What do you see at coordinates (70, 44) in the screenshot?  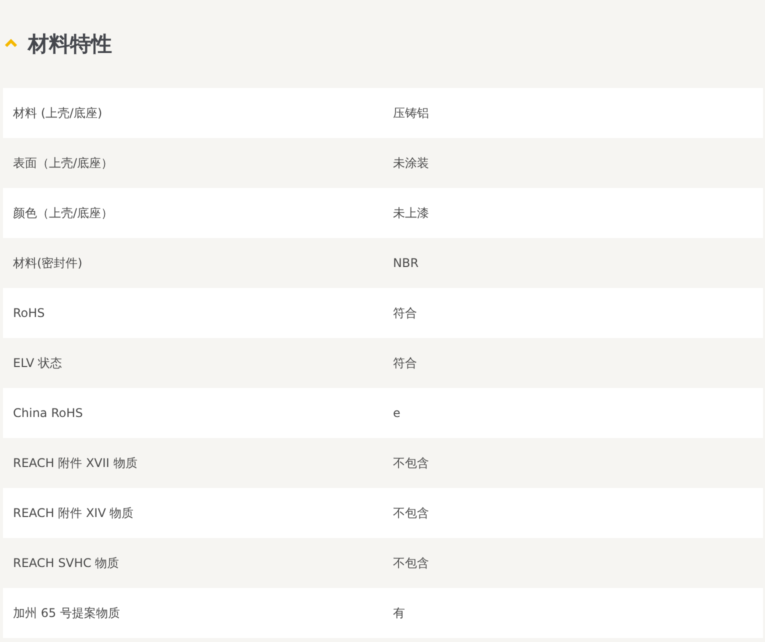 I see `section-title: 材料特性` at bounding box center [70, 44].